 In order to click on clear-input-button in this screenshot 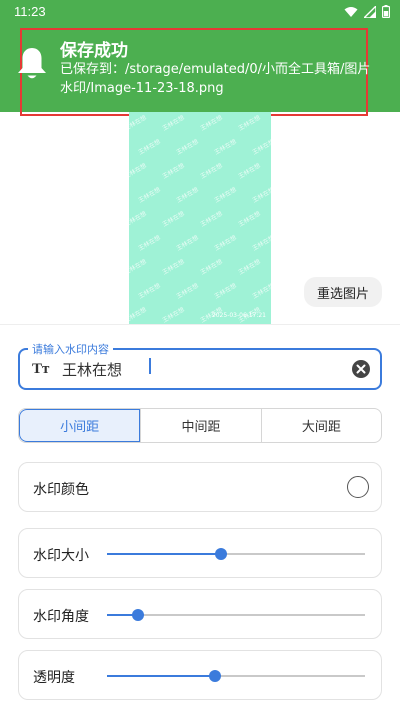, I will do `click(361, 369)`.